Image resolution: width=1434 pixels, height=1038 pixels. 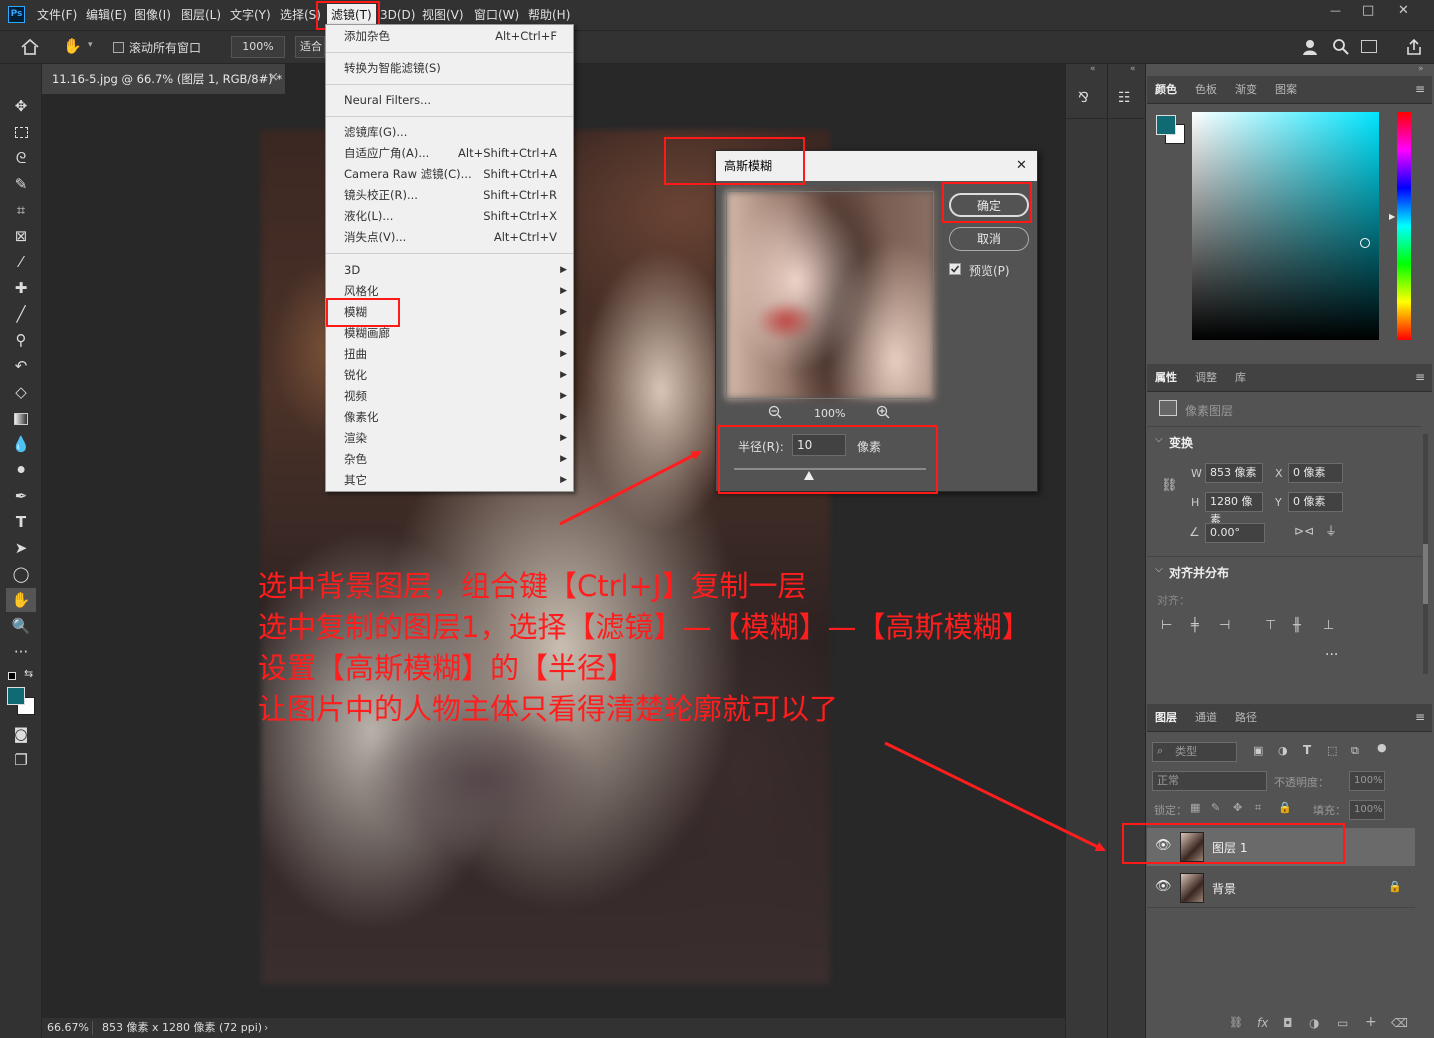 What do you see at coordinates (447, 668) in the screenshot?
I see `annotation-line-3: 设置【高斯模糊】的【半径】` at bounding box center [447, 668].